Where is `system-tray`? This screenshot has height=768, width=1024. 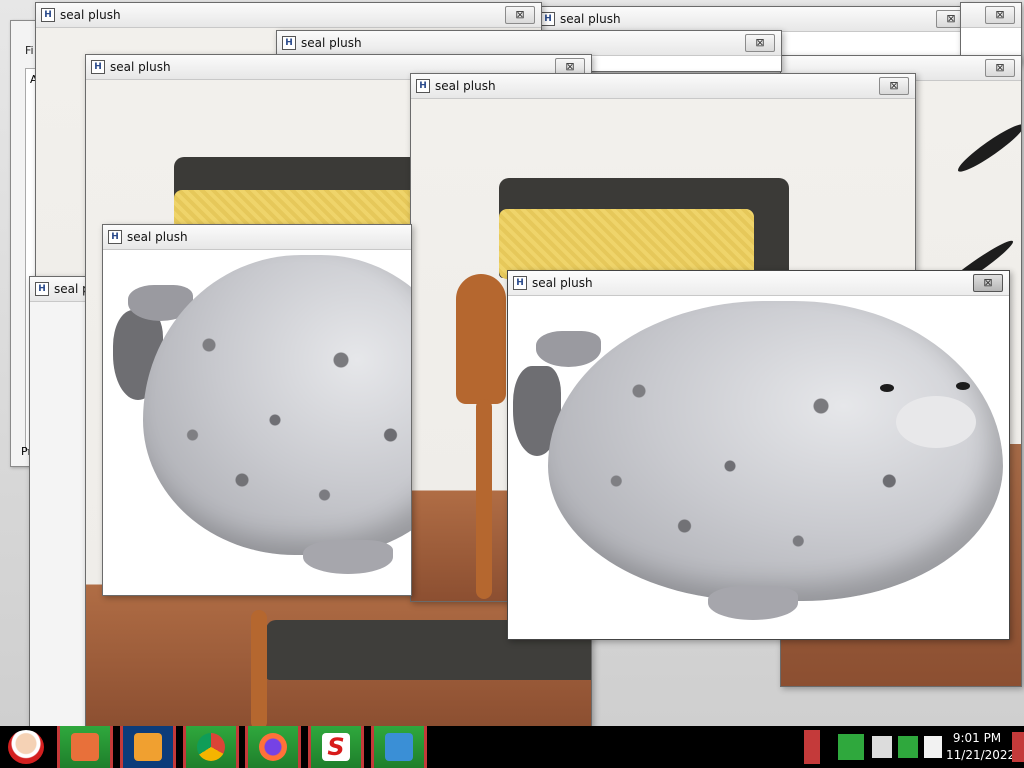 system-tray is located at coordinates (873, 747).